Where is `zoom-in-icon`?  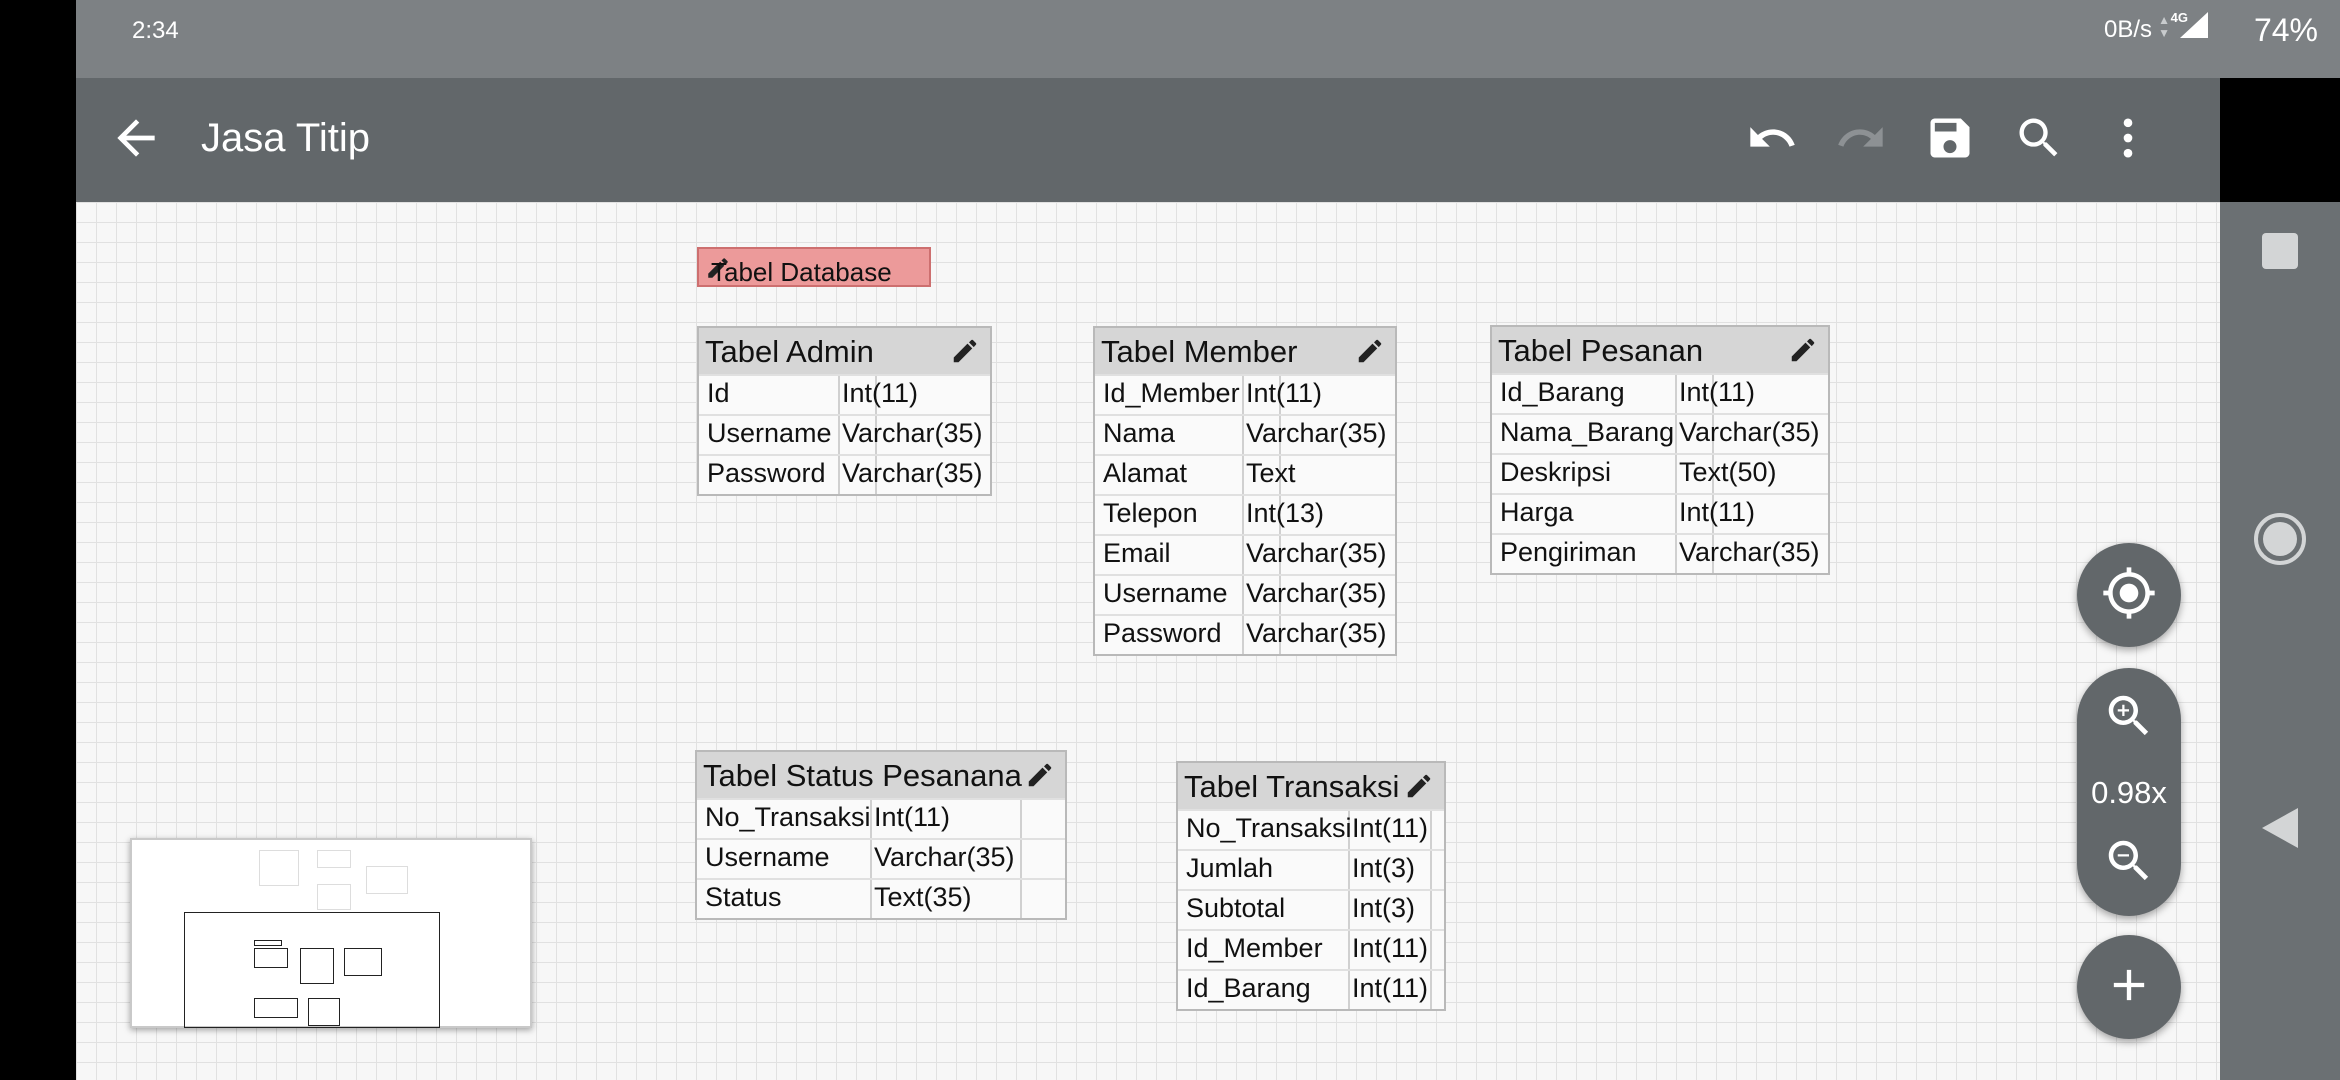 zoom-in-icon is located at coordinates (2129, 718).